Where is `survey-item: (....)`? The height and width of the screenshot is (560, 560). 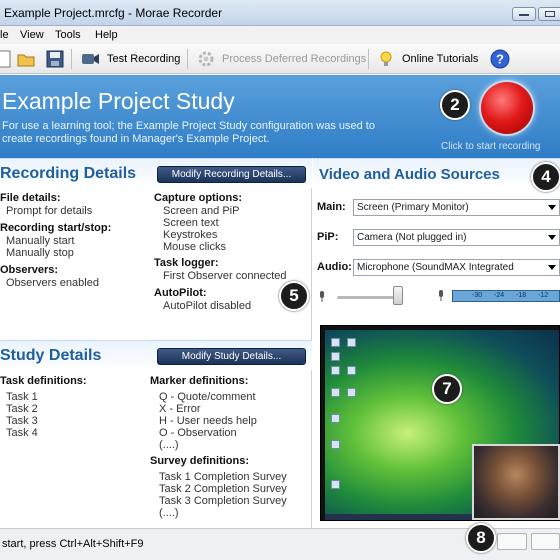
survey-item: (....) is located at coordinates (169, 513).